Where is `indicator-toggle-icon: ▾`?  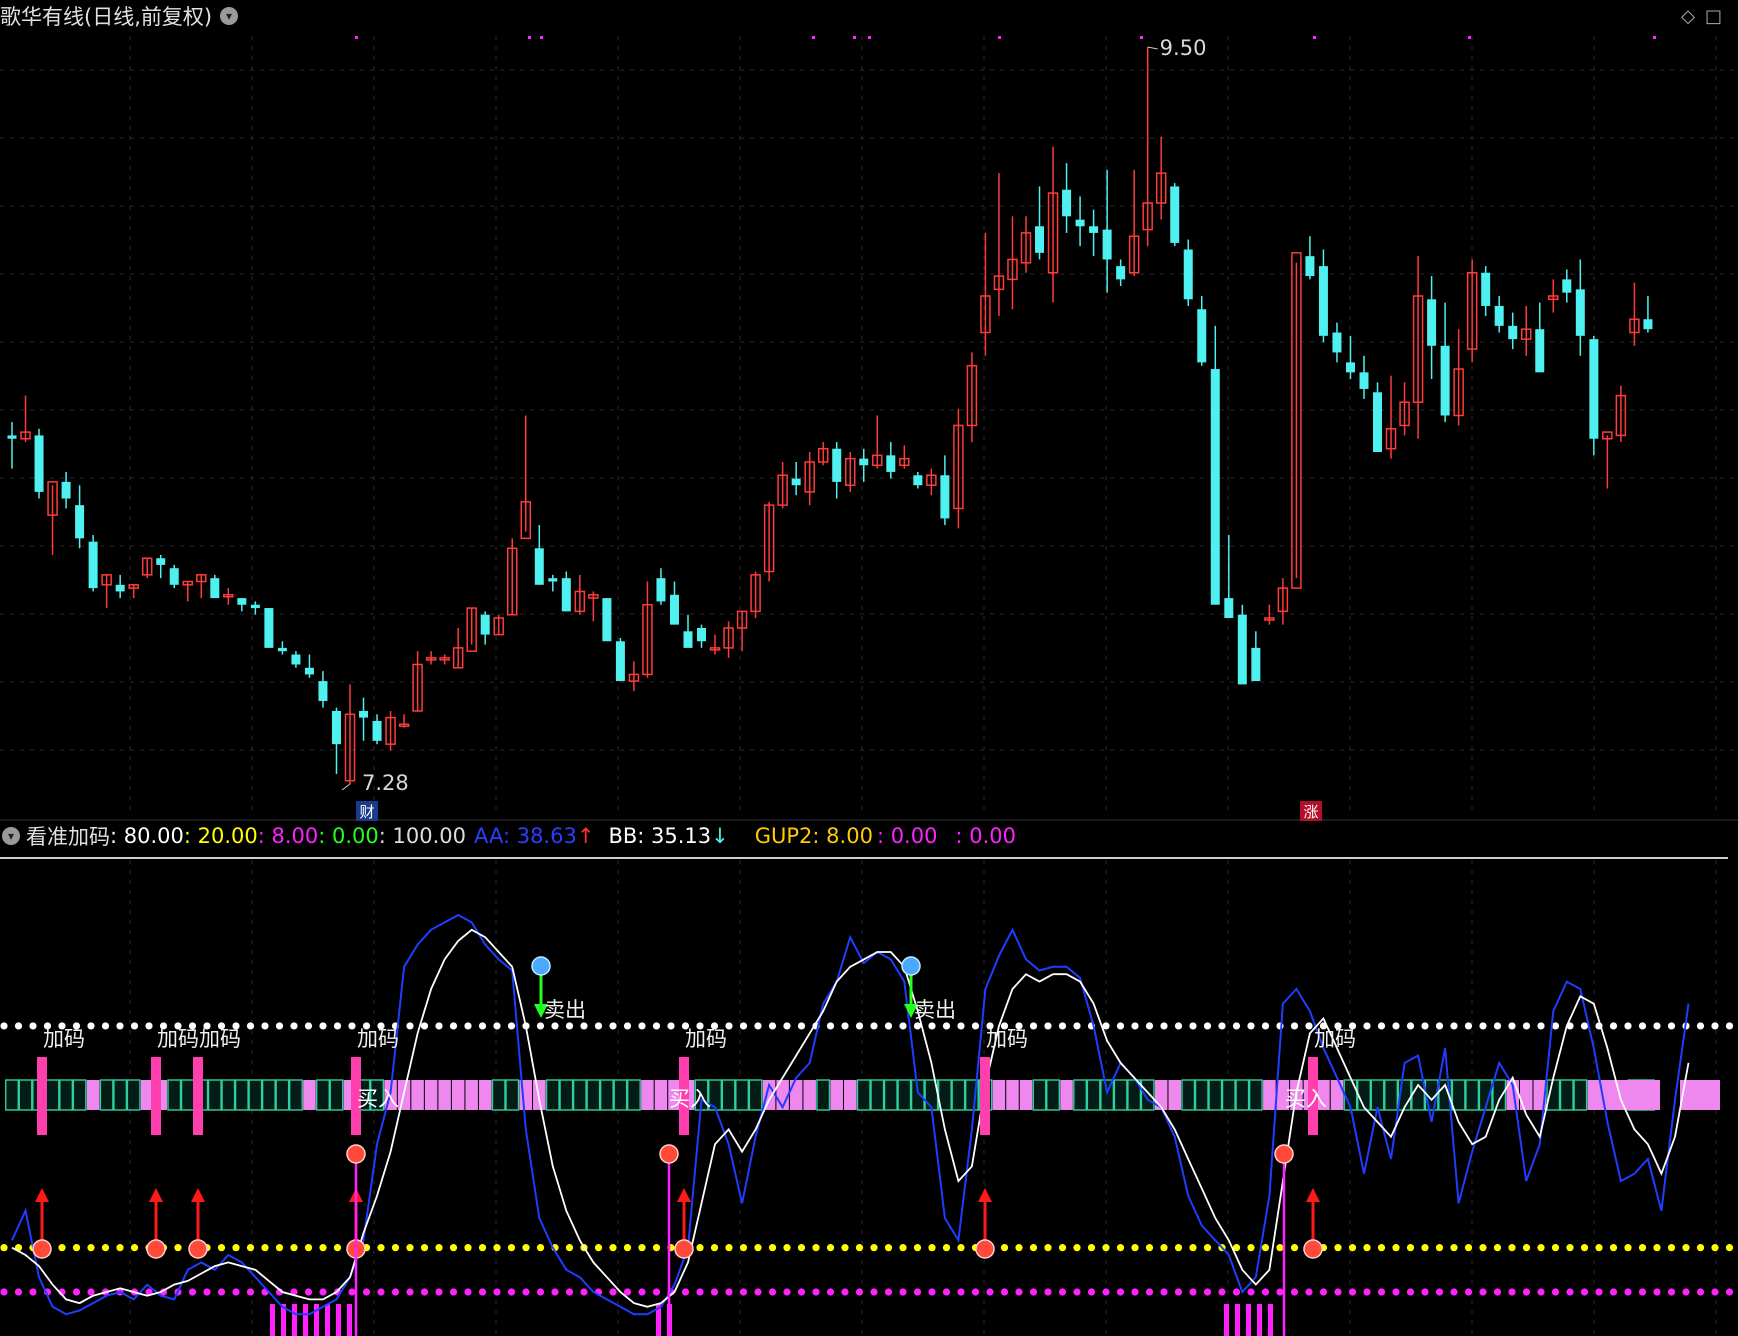 indicator-toggle-icon: ▾ is located at coordinates (11, 836).